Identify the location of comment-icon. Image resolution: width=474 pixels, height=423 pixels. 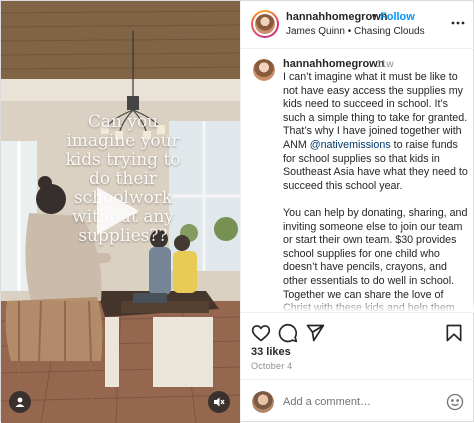
(288, 333).